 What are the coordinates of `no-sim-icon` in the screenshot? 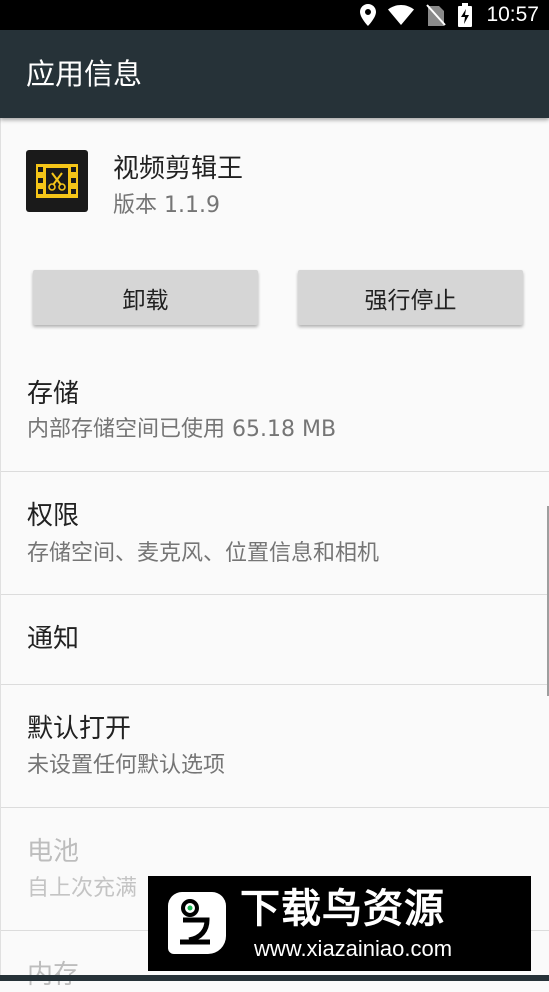 It's located at (436, 15).